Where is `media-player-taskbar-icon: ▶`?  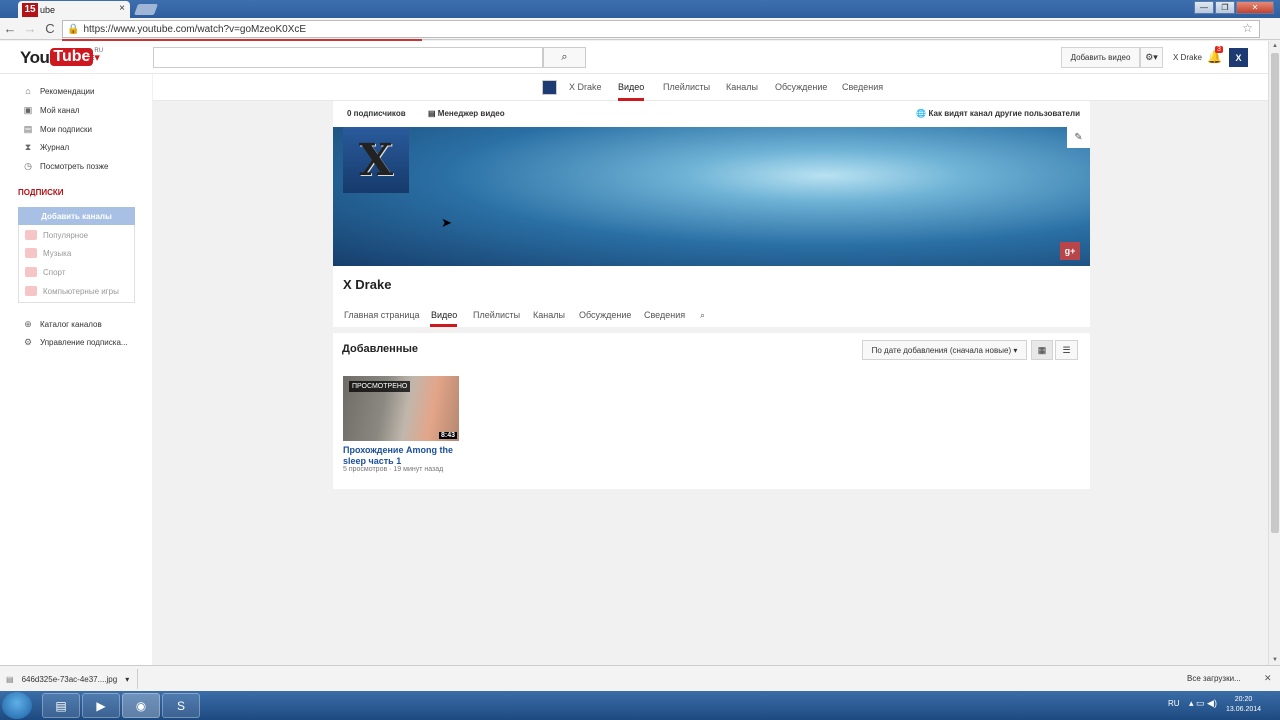
media-player-taskbar-icon: ▶ is located at coordinates (101, 705).